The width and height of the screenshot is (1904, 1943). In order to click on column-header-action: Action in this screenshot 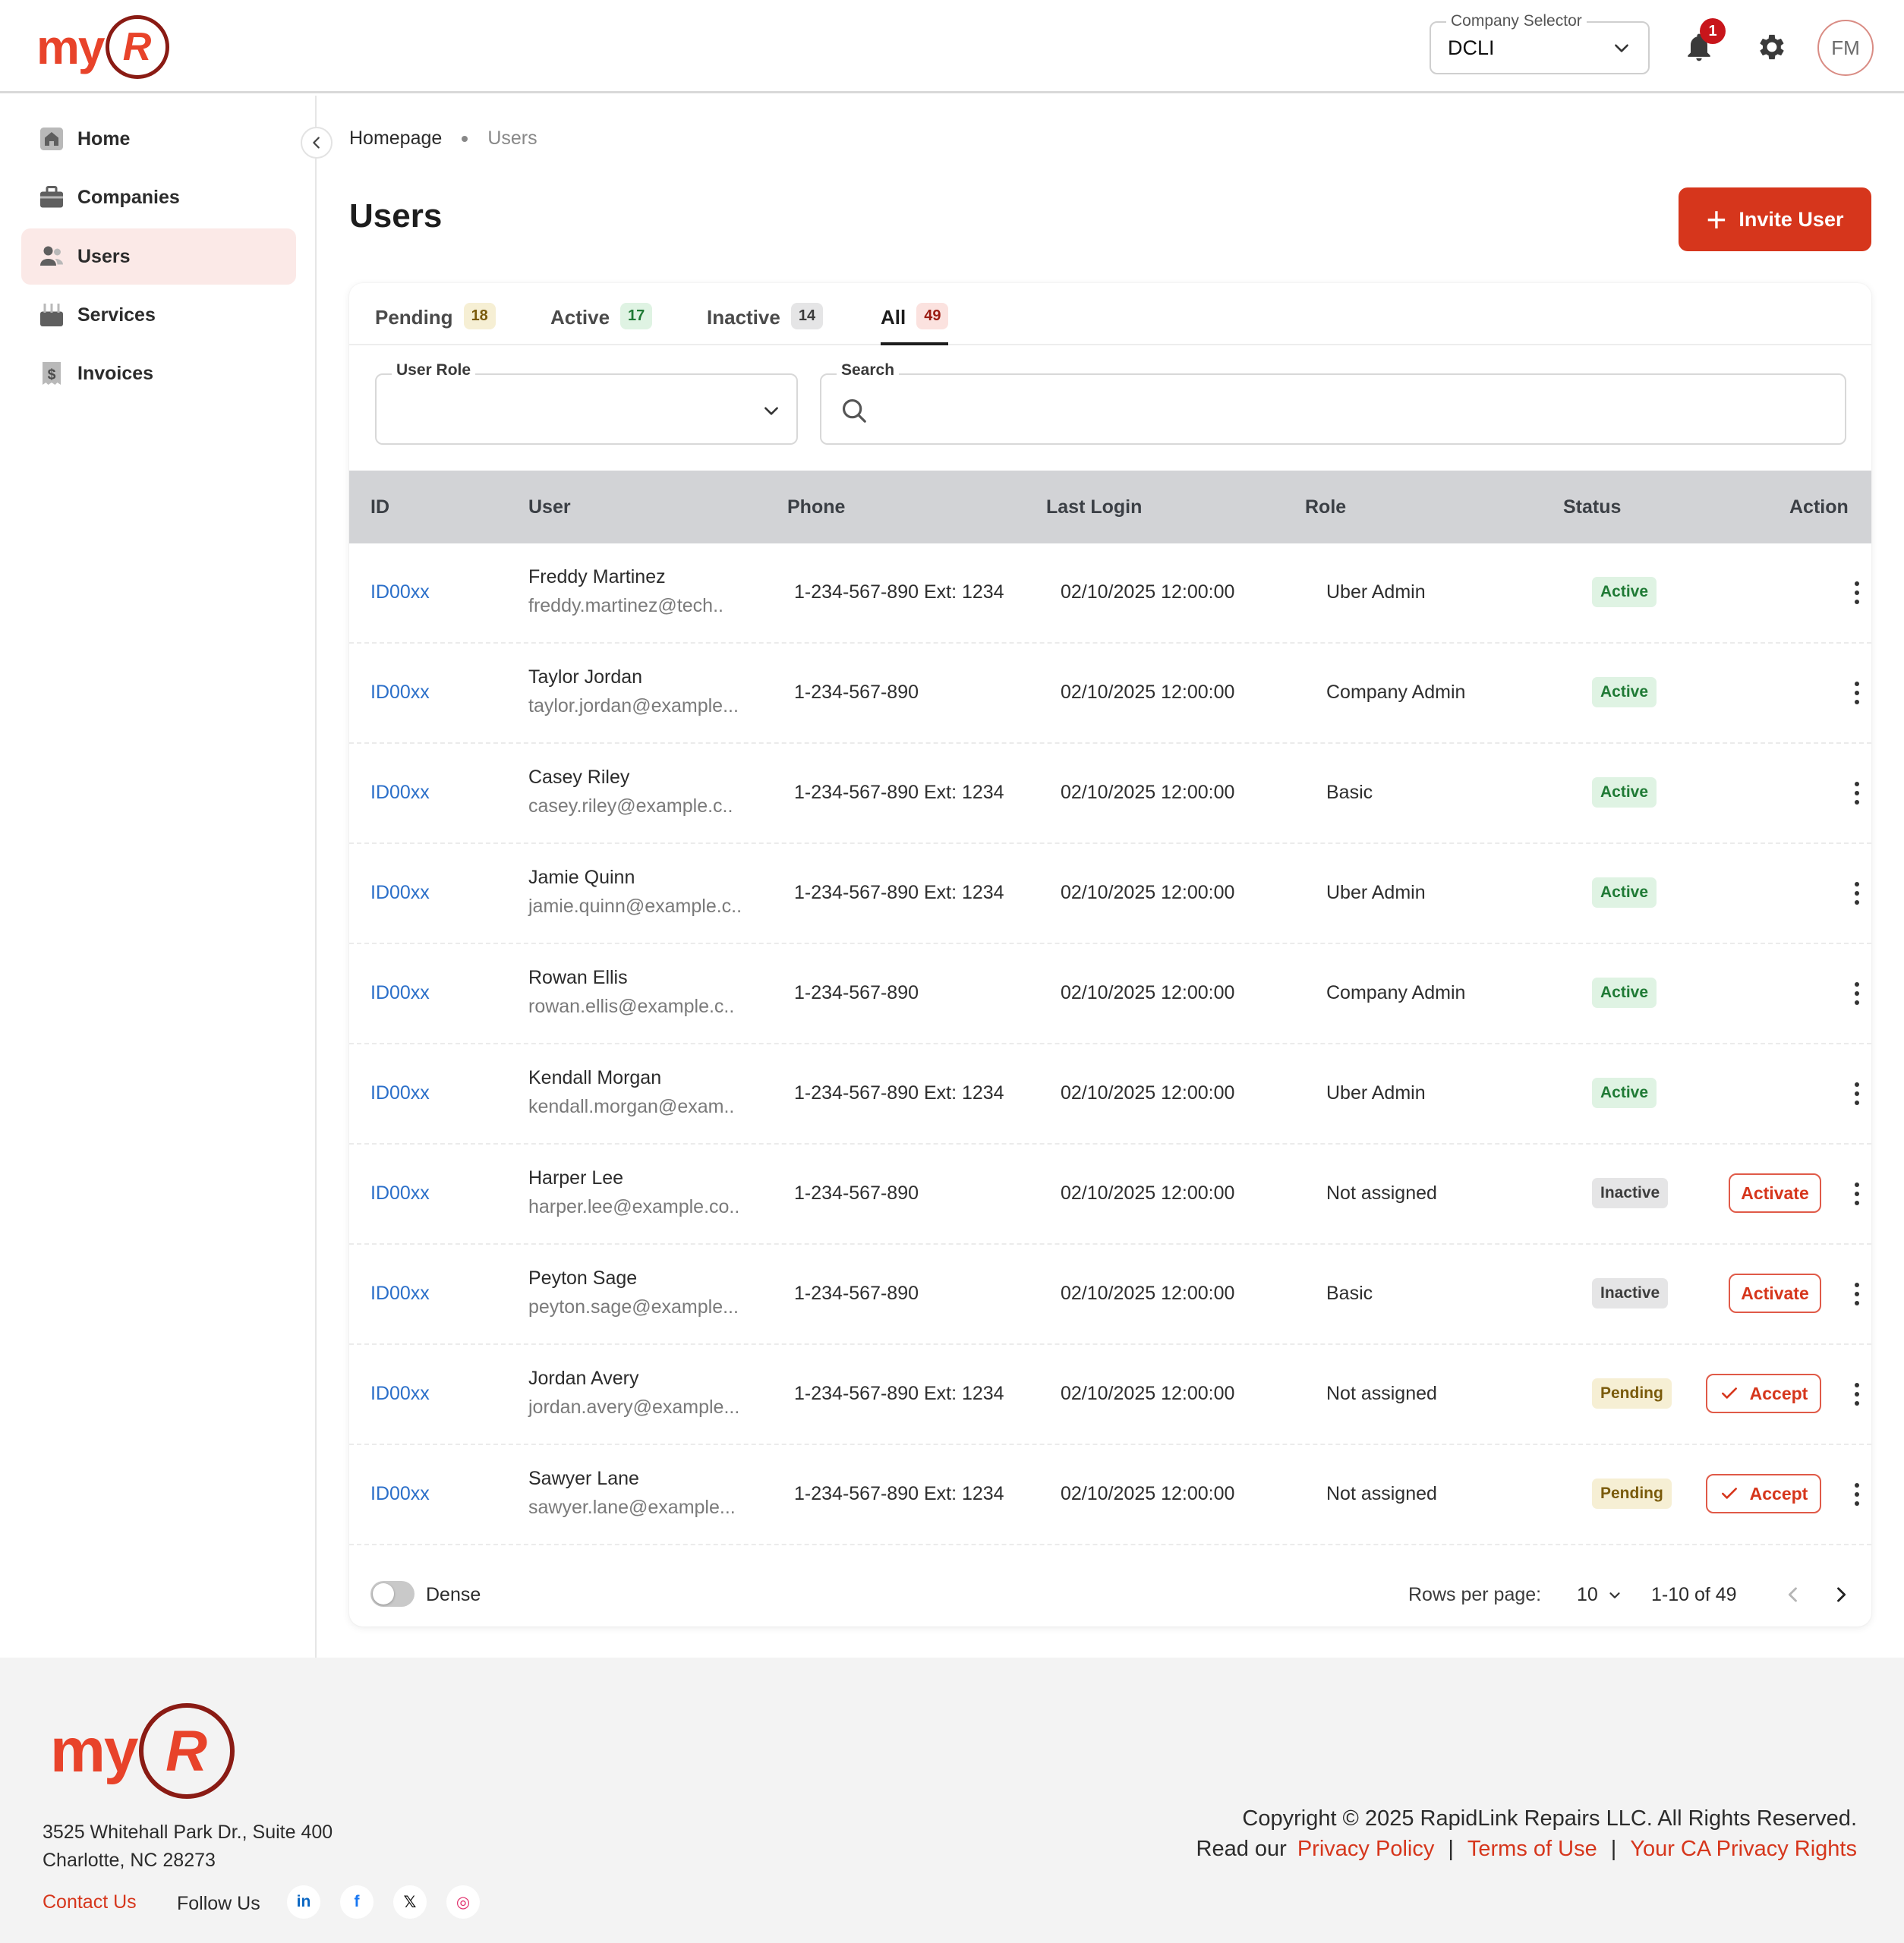, I will do `click(1819, 507)`.